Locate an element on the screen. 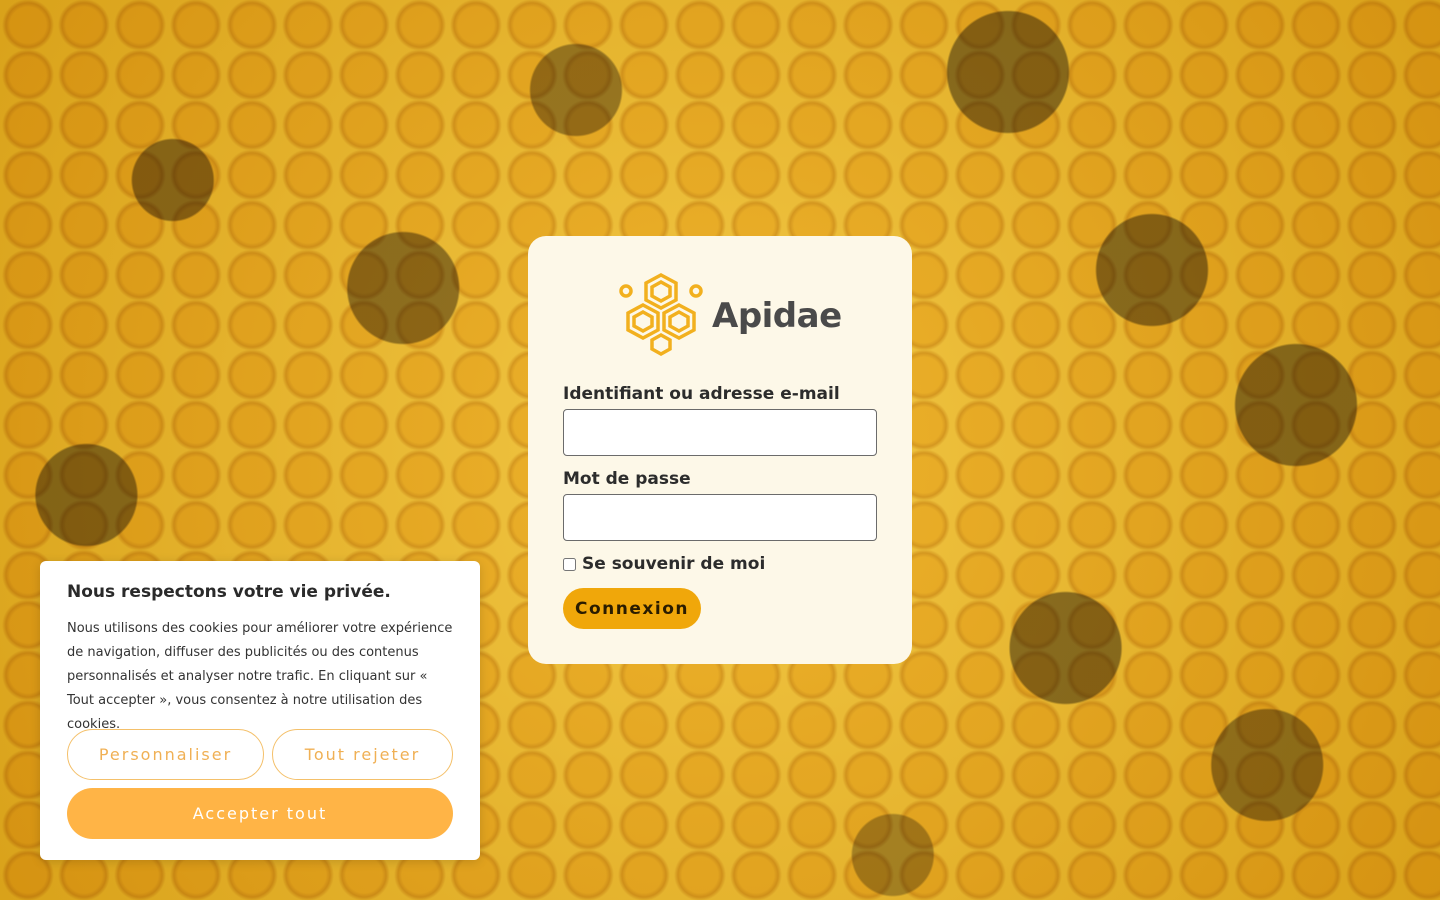  username-label: Identifiant ou adresse e-mail is located at coordinates (701, 394).